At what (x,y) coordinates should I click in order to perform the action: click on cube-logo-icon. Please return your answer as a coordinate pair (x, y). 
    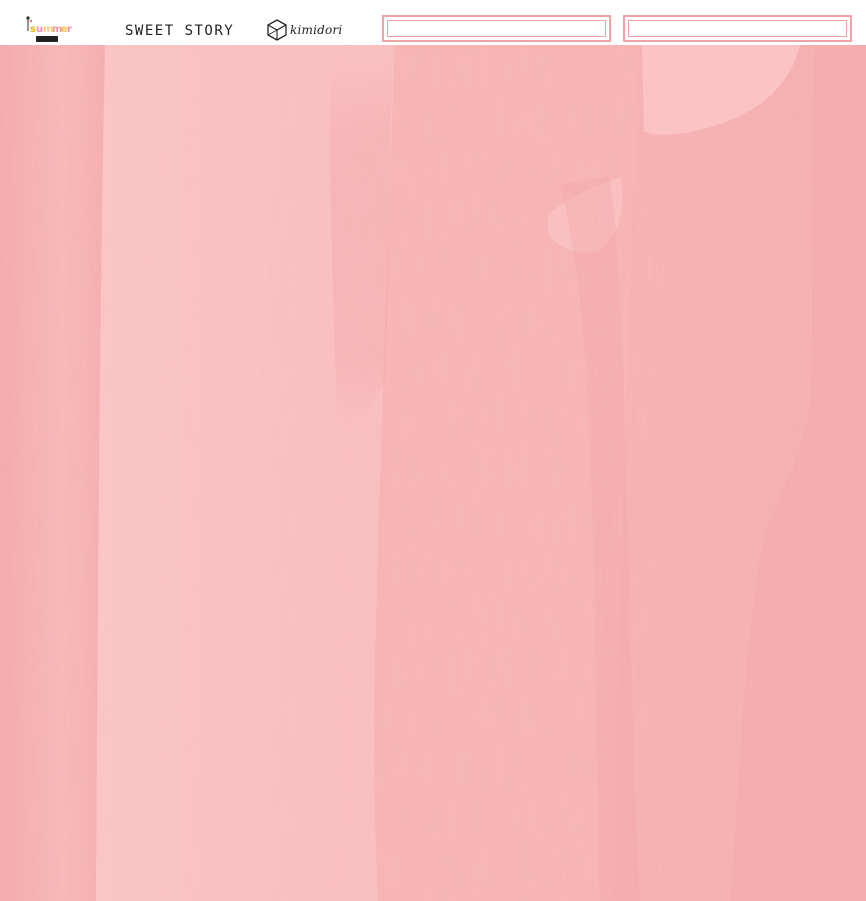
    Looking at the image, I should click on (277, 30).